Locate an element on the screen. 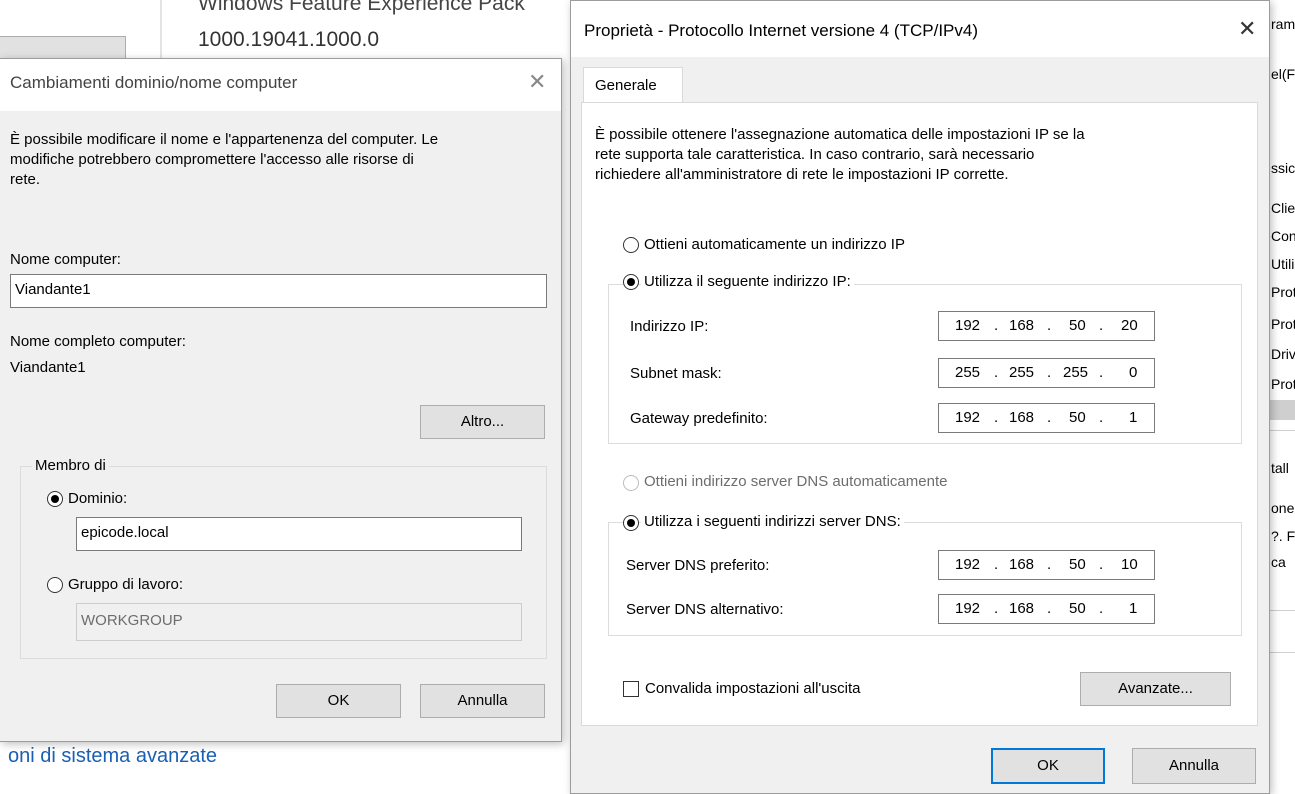 Image resolution: width=1295 pixels, height=794 pixels. workgroup-radio is located at coordinates (55, 585).